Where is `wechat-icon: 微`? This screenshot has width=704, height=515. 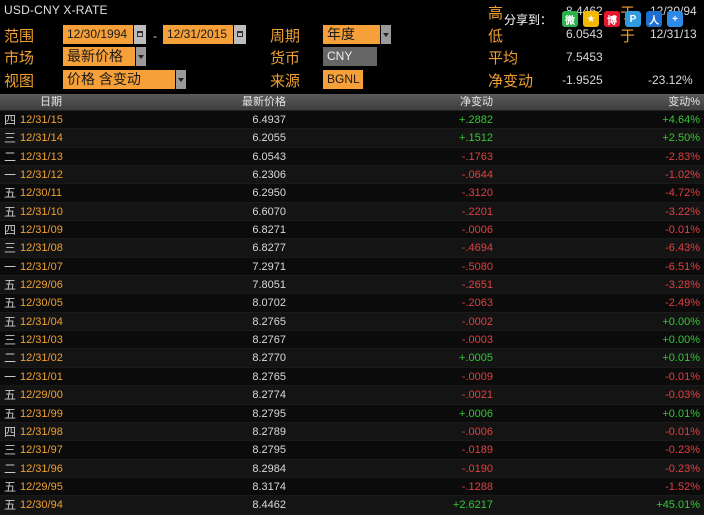 wechat-icon: 微 is located at coordinates (570, 19).